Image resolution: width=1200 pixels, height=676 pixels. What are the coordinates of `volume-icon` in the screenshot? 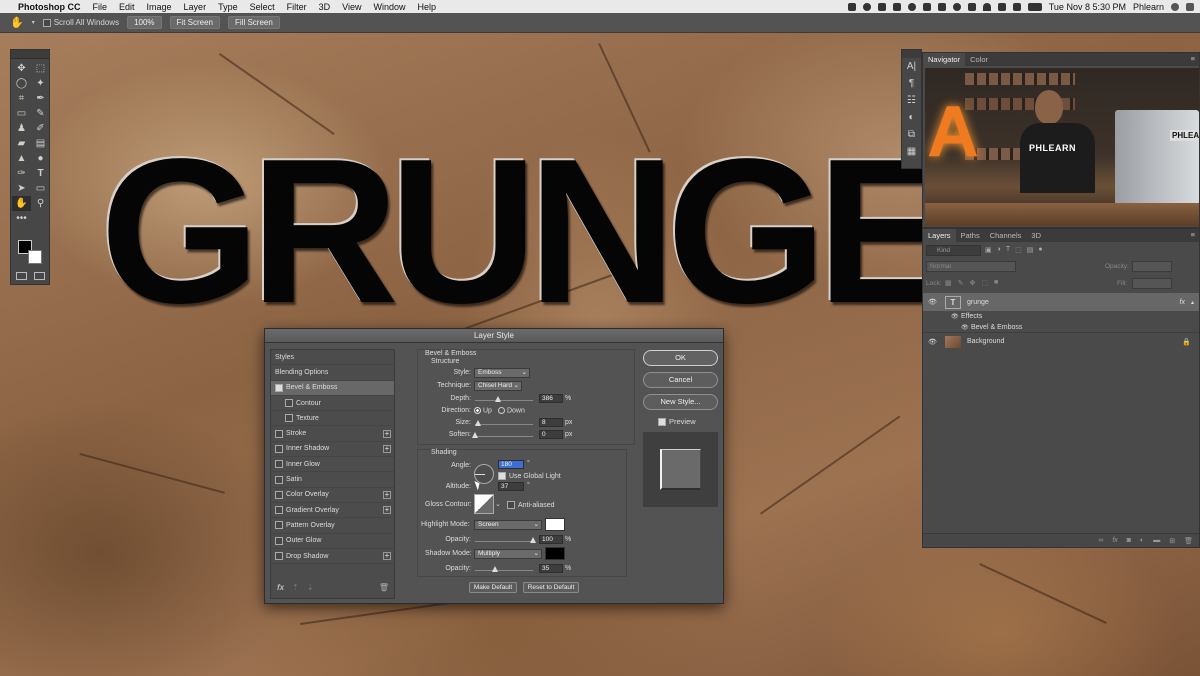 It's located at (1016, 6).